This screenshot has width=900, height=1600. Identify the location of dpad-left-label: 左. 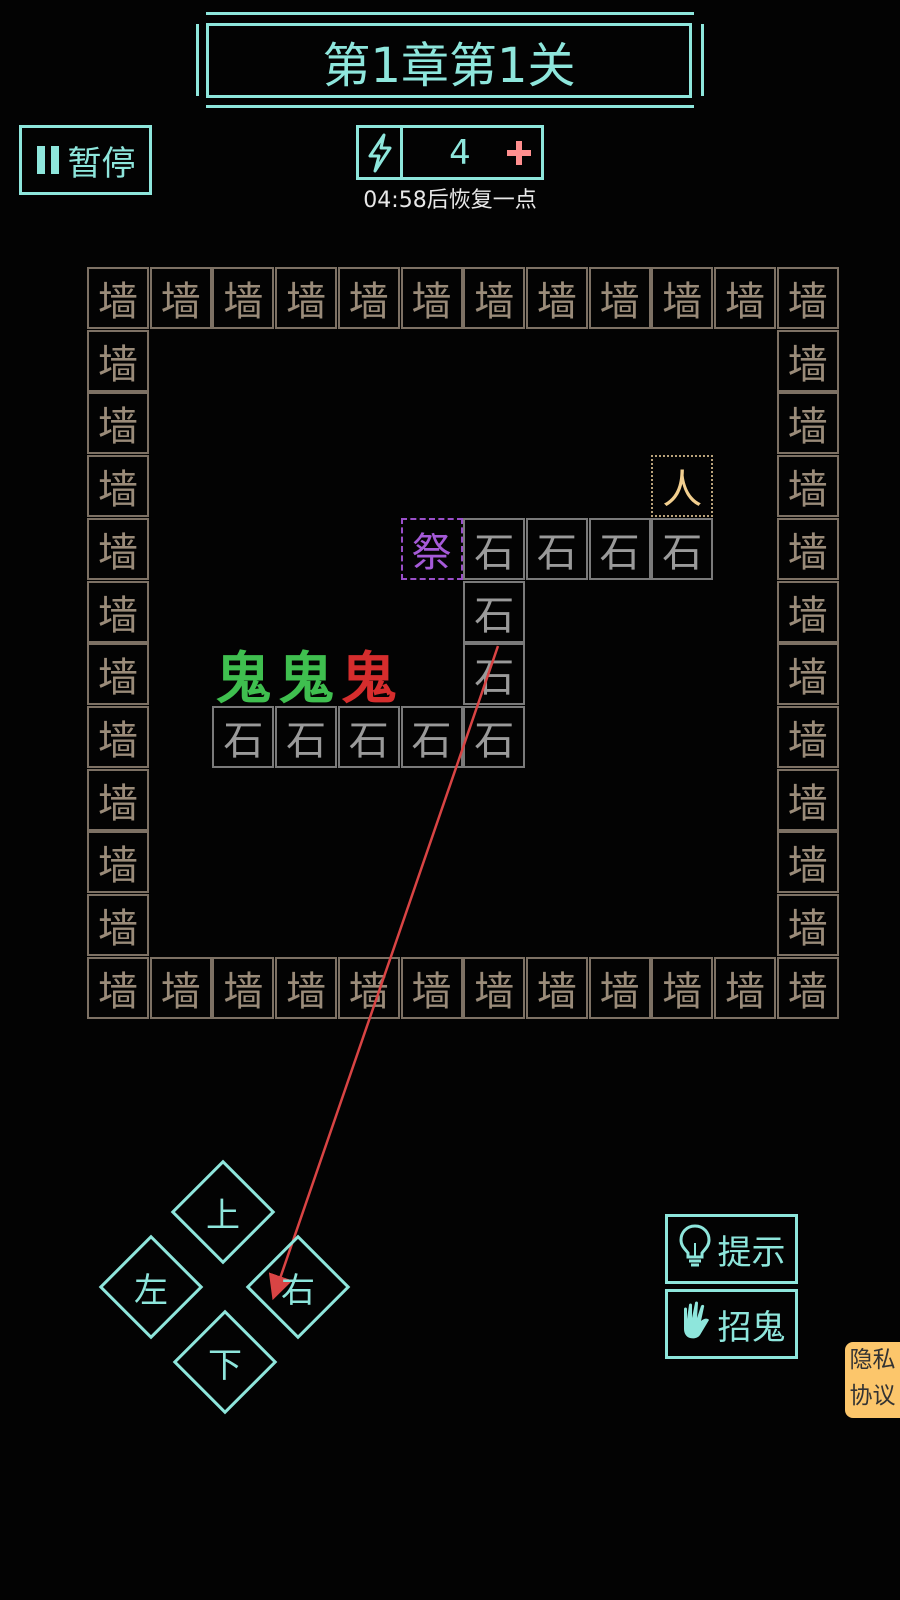
(151, 1290).